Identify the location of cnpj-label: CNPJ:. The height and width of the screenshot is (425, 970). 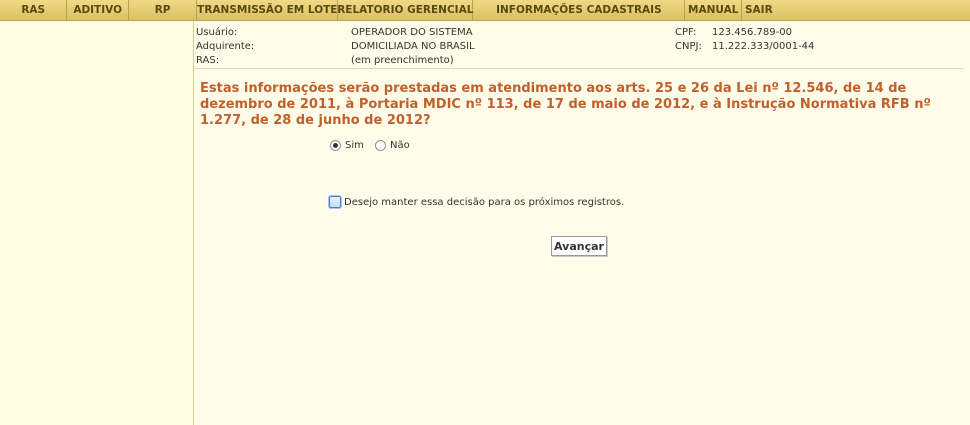
(688, 46).